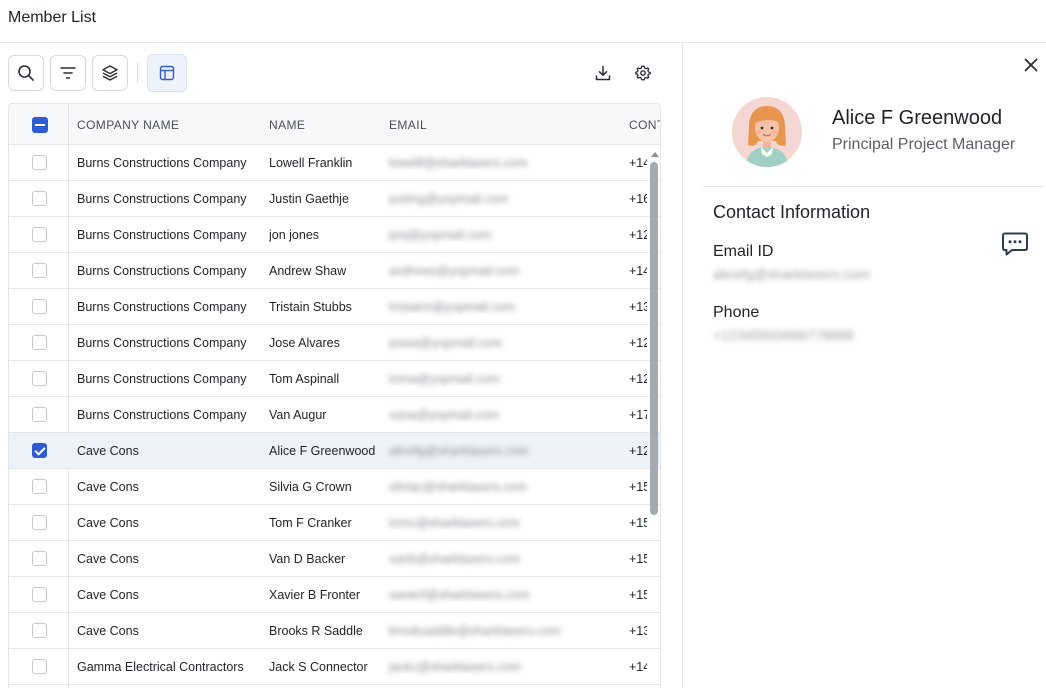 The height and width of the screenshot is (688, 1046). I want to click on cell-name: Tom Aspinall, so click(304, 379).